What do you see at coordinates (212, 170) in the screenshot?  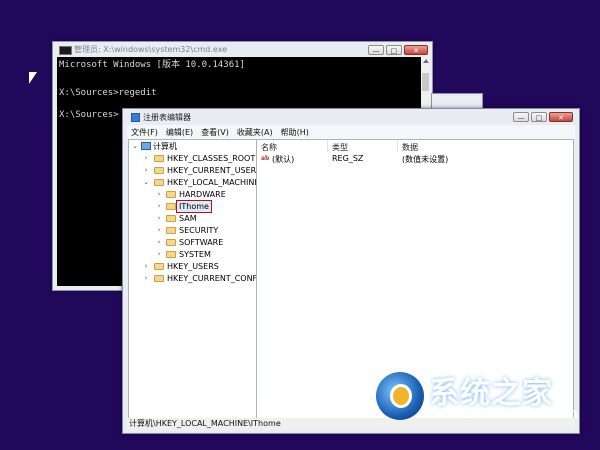 I see `tree-item-label: HKEY_CURRENT_USER` at bounding box center [212, 170].